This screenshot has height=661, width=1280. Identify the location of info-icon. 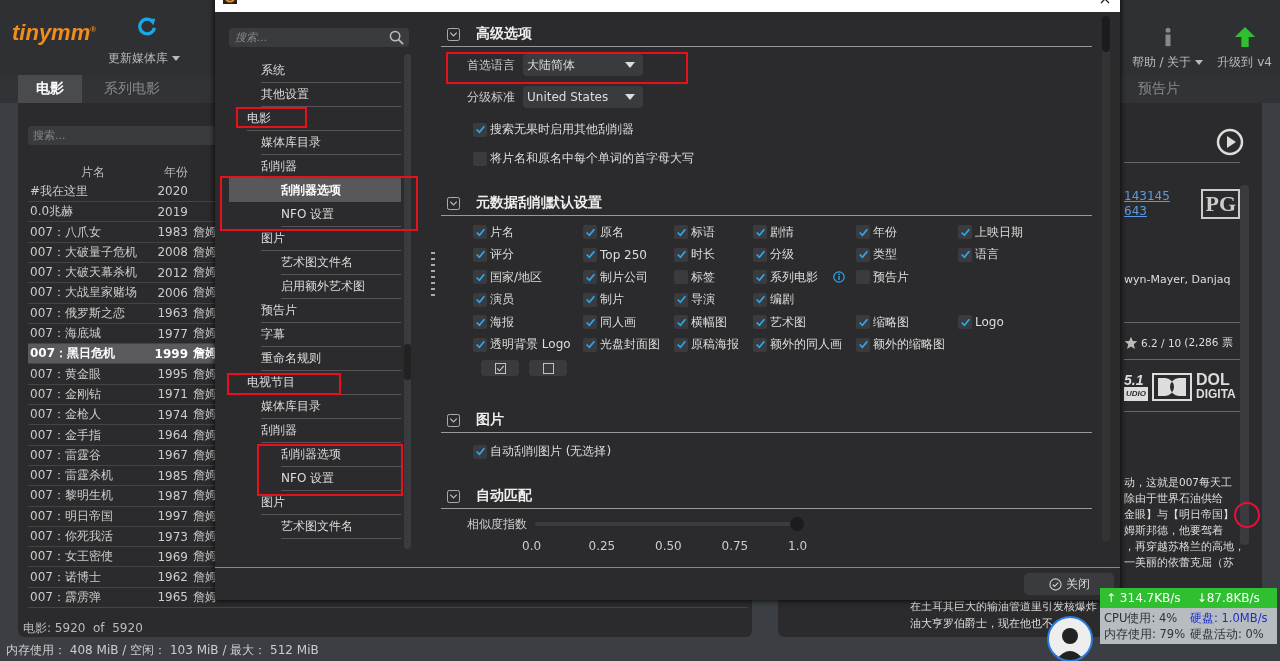
(839, 277).